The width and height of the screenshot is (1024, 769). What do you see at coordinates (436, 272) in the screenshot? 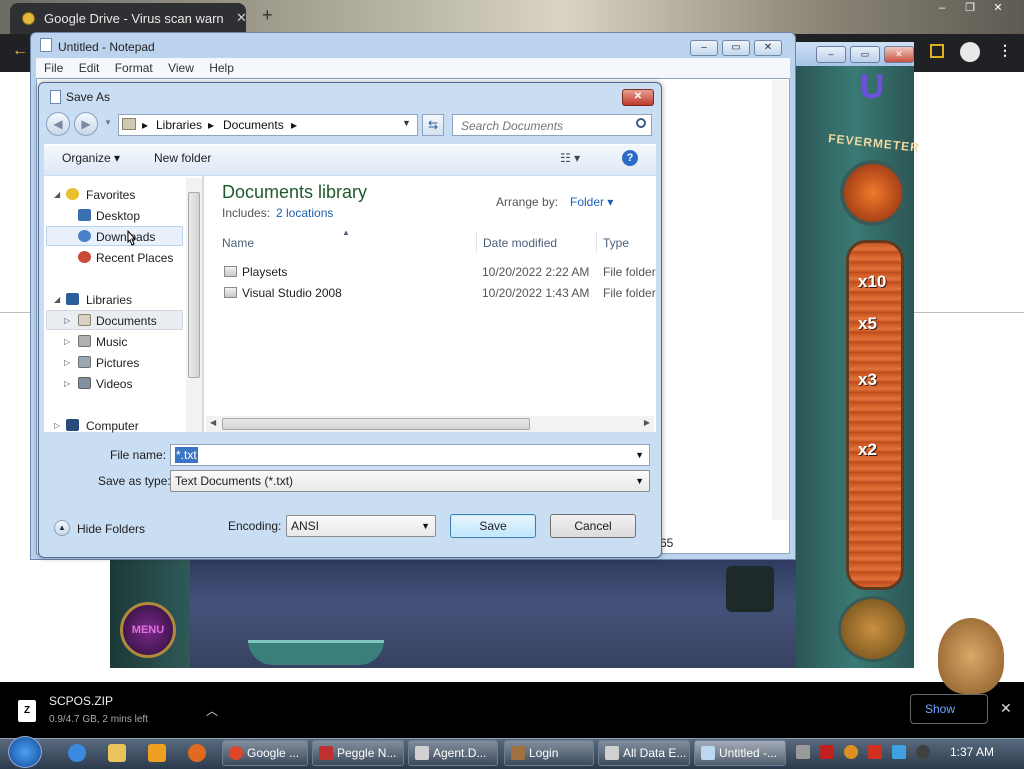
I see `file-row: Playsets 10/20/2022 2:22 AM File folder` at bounding box center [436, 272].